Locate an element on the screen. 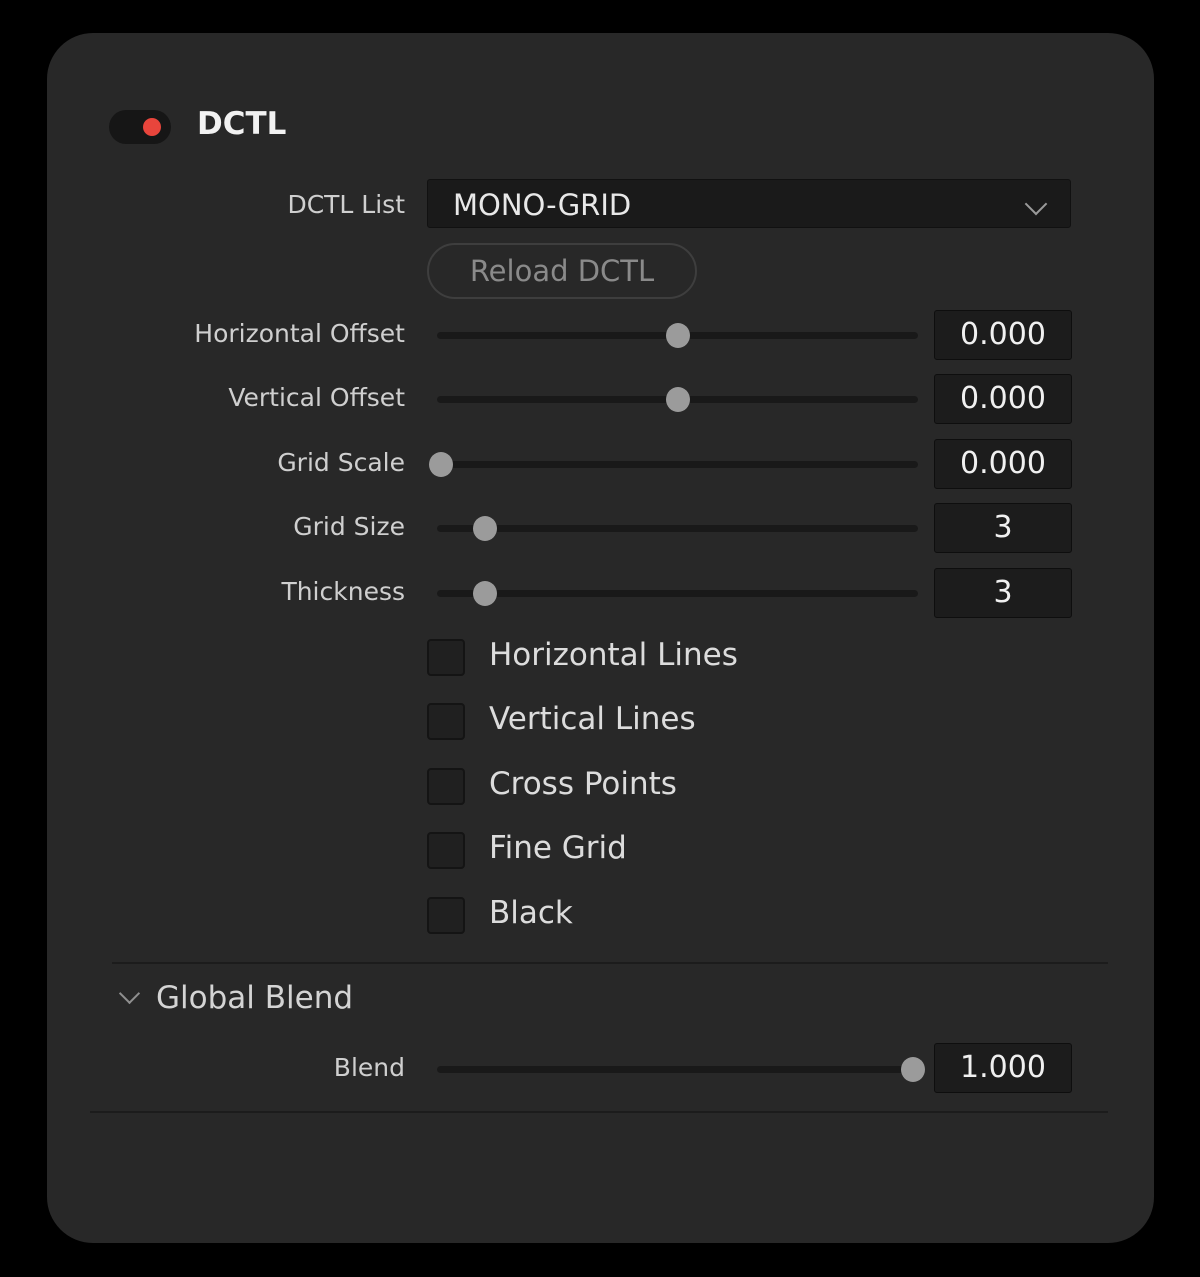 The image size is (1200, 1277). grid-scale-value-field: 0.000 is located at coordinates (1003, 464).